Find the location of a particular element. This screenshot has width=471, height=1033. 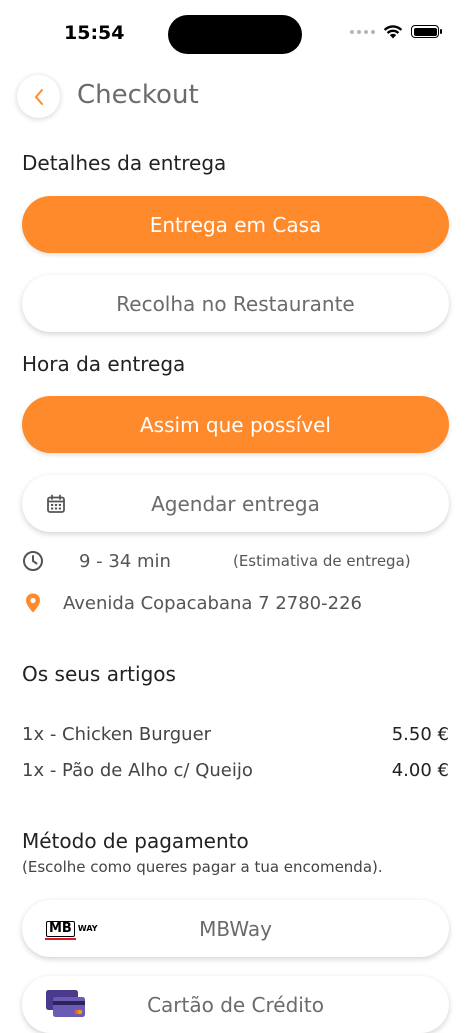

item-price: 5.50 € is located at coordinates (420, 734).